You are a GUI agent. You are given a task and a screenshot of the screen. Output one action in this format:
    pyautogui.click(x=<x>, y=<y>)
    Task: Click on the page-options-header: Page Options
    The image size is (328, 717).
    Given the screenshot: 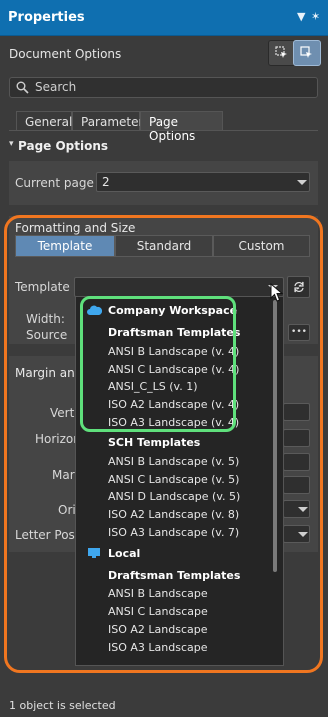 What is the action you would take?
    pyautogui.click(x=63, y=146)
    